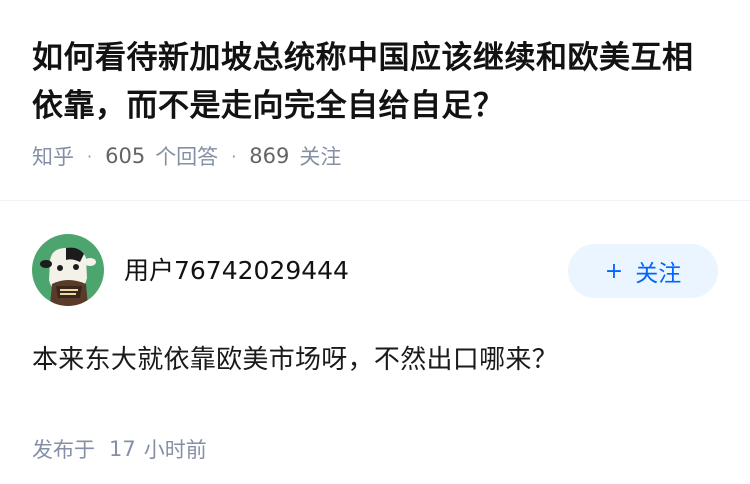 This screenshot has height=484, width=750. I want to click on plus-icon: +, so click(614, 271).